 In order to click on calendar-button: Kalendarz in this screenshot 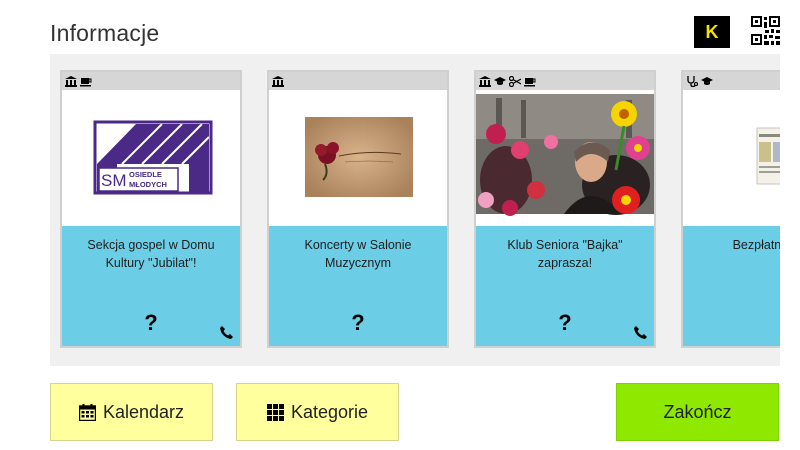, I will do `click(131, 412)`.